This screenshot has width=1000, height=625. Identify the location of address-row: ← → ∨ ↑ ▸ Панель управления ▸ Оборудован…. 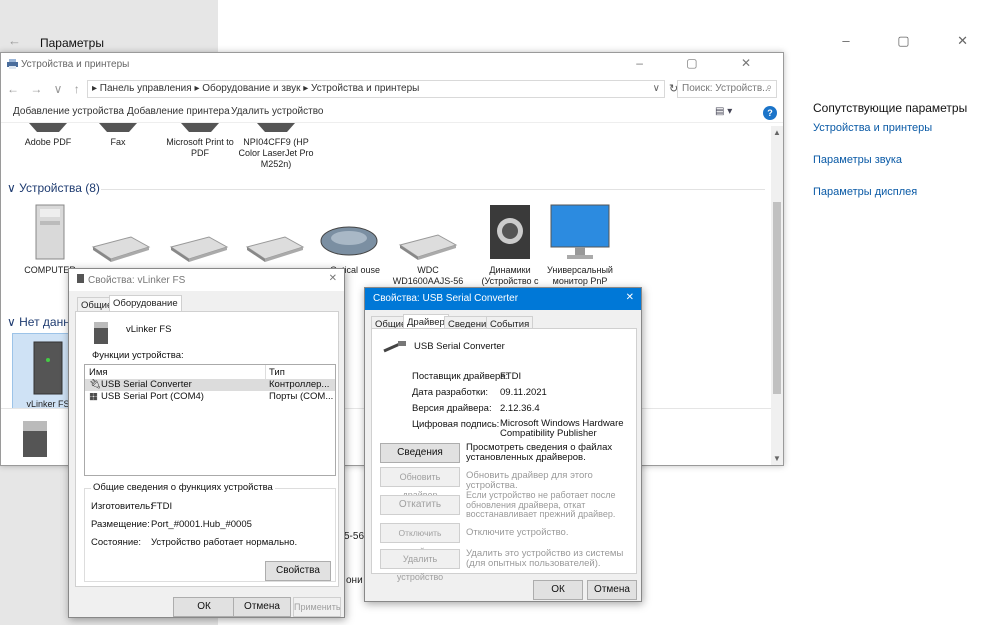
(392, 89).